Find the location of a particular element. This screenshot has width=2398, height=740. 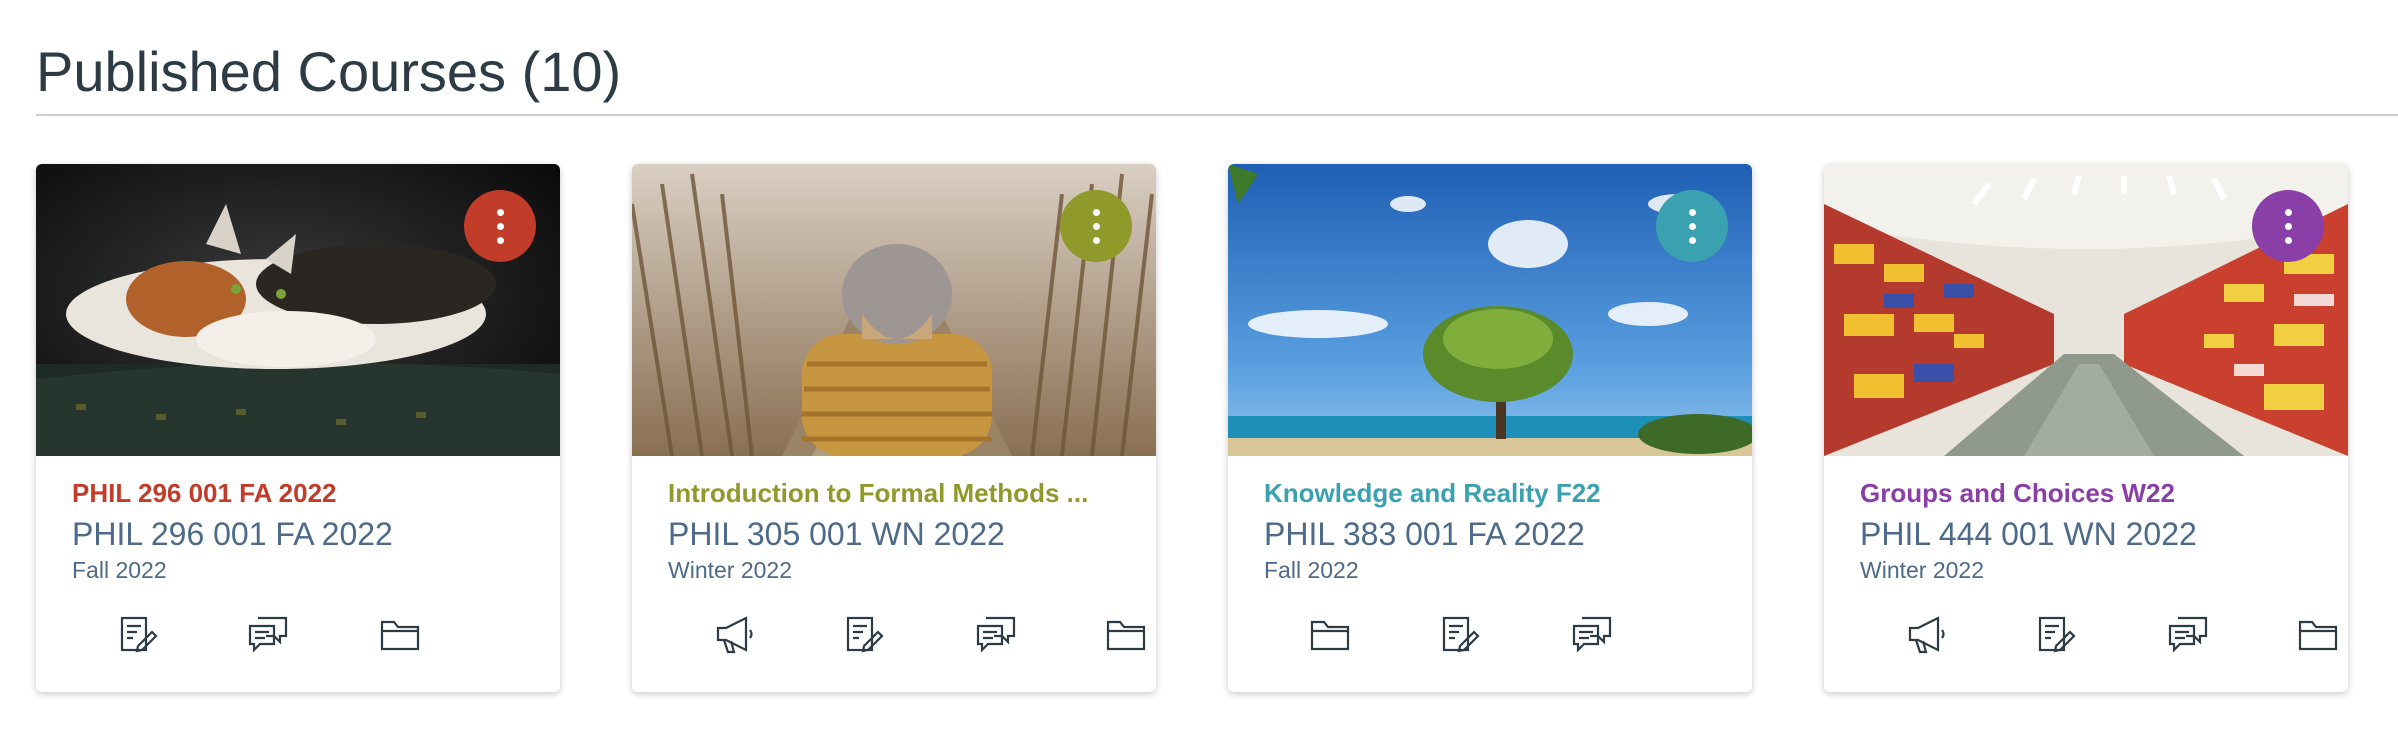

course-title: PHIL 296 001 FA 2022 is located at coordinates (302, 493).